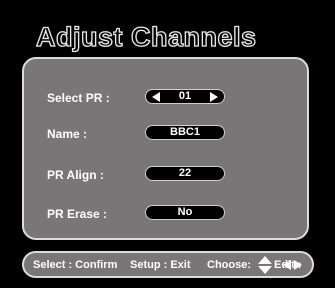 The height and width of the screenshot is (288, 335). I want to click on name-field: BBC1, so click(185, 132).